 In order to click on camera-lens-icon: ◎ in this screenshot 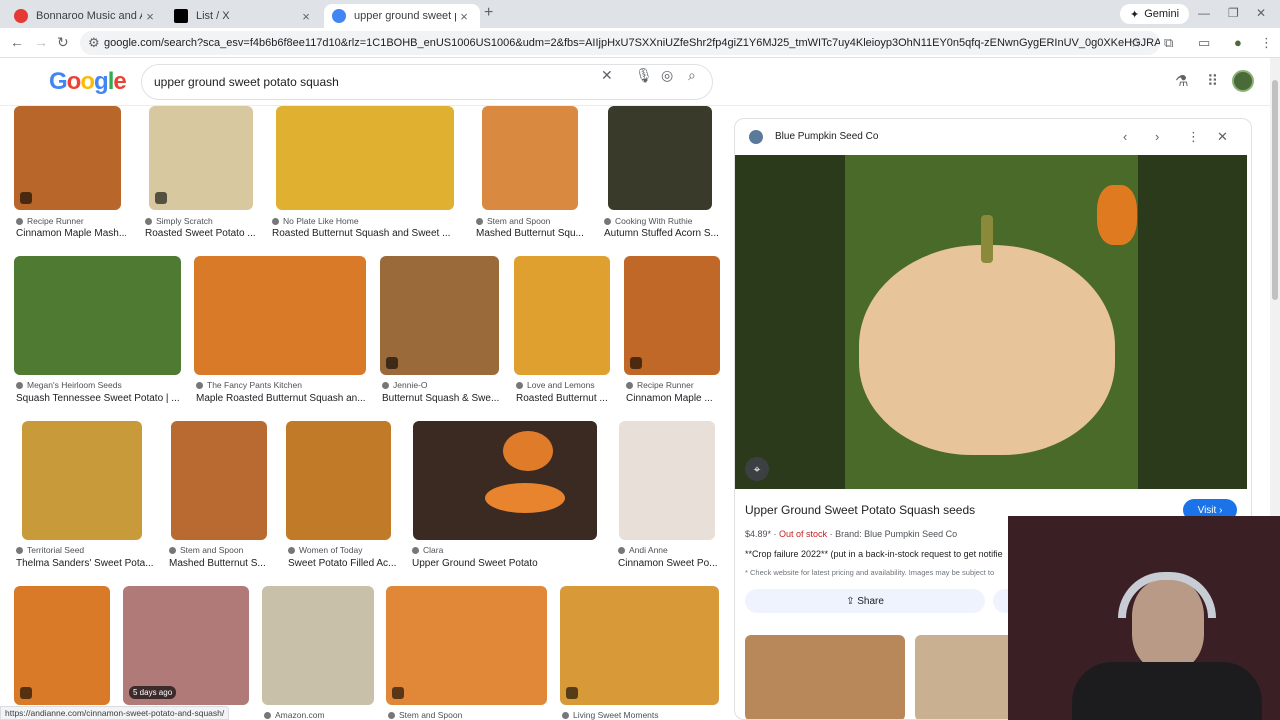, I will do `click(667, 75)`.